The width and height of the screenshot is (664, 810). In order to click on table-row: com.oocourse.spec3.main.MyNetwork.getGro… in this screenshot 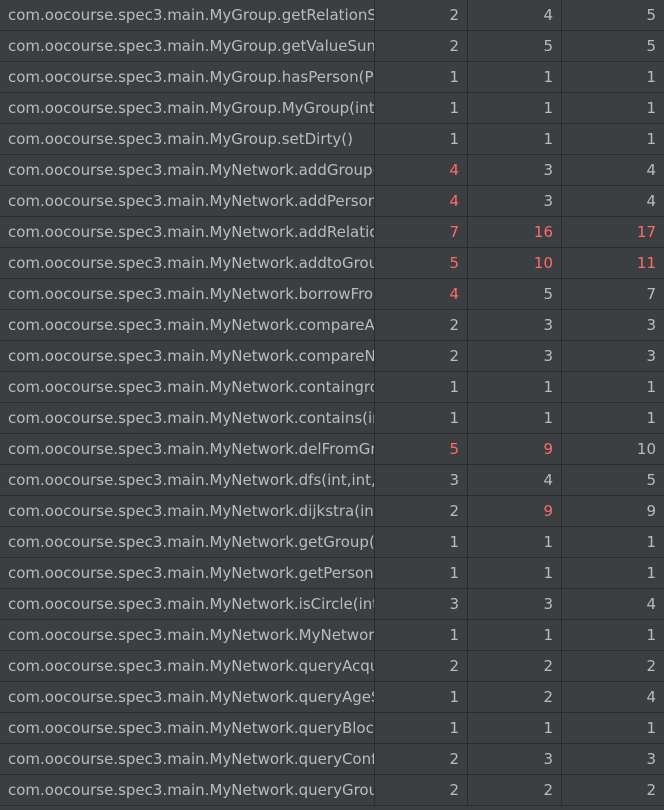, I will do `click(332, 542)`.